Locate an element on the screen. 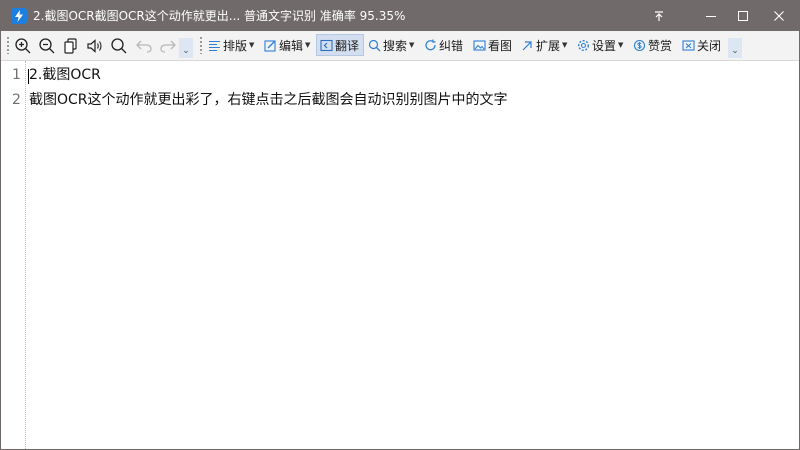  translate-button-label: 翻译 is located at coordinates (347, 45).